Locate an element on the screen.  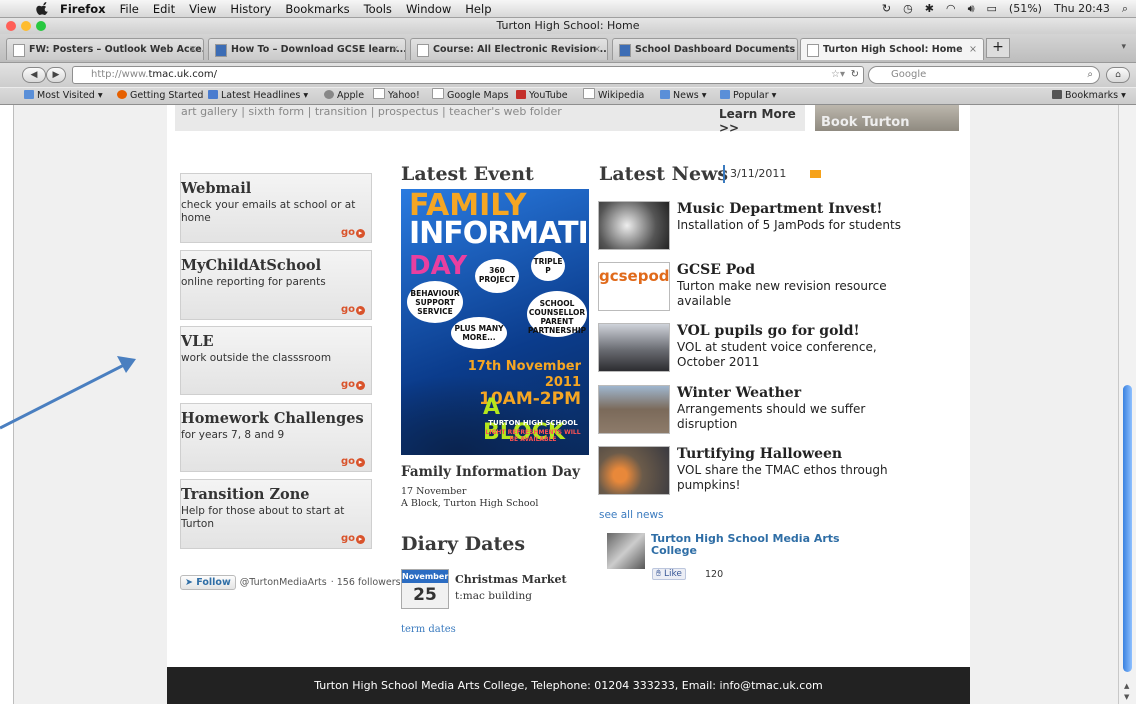
close-window-button is located at coordinates (11, 26).